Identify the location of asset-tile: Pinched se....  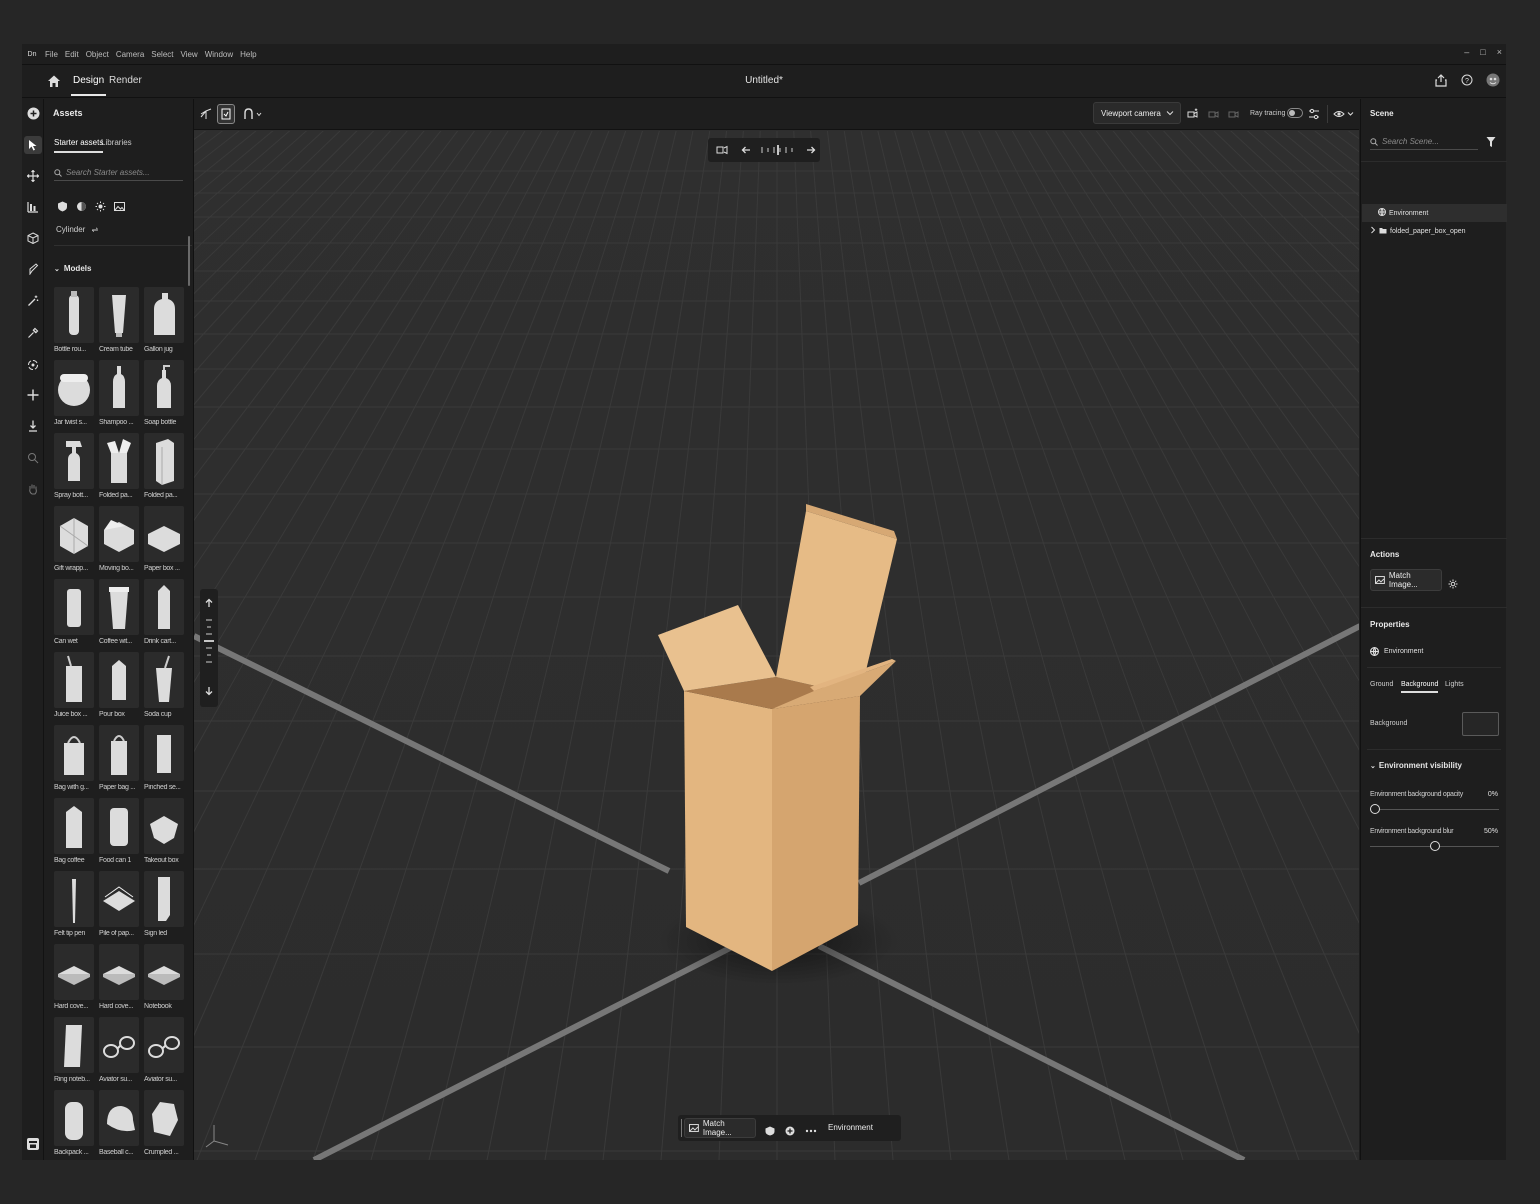
(164, 761).